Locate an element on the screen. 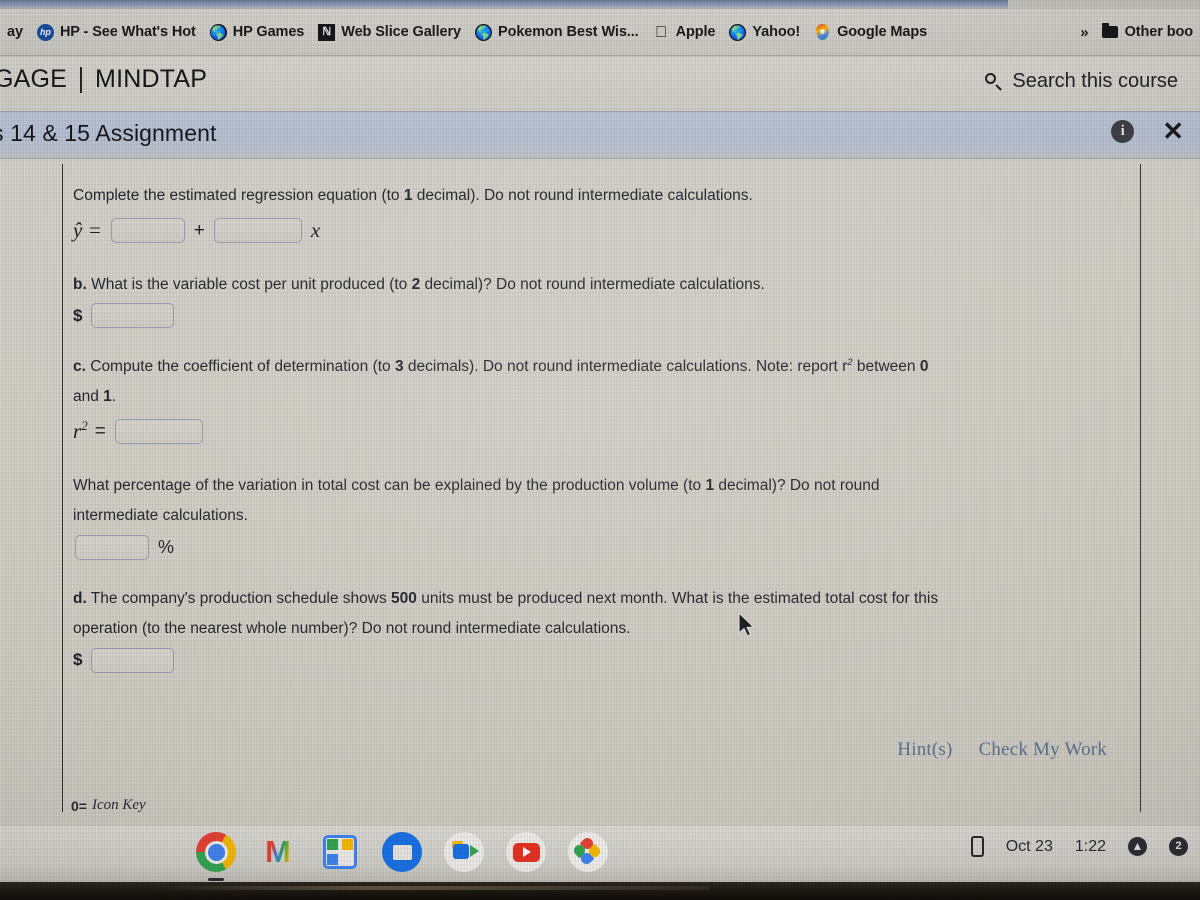 The width and height of the screenshot is (1200, 900). browser-tab-strip-right is located at coordinates (1104, 4).